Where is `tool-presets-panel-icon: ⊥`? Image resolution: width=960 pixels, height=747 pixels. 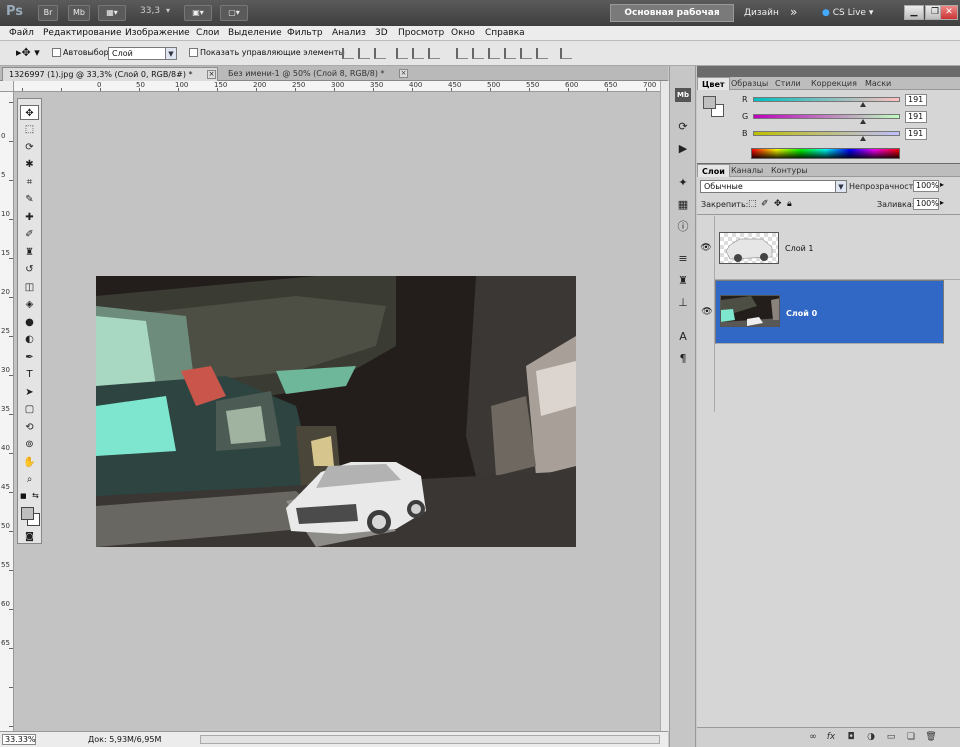 tool-presets-panel-icon: ⊥ is located at coordinates (683, 303).